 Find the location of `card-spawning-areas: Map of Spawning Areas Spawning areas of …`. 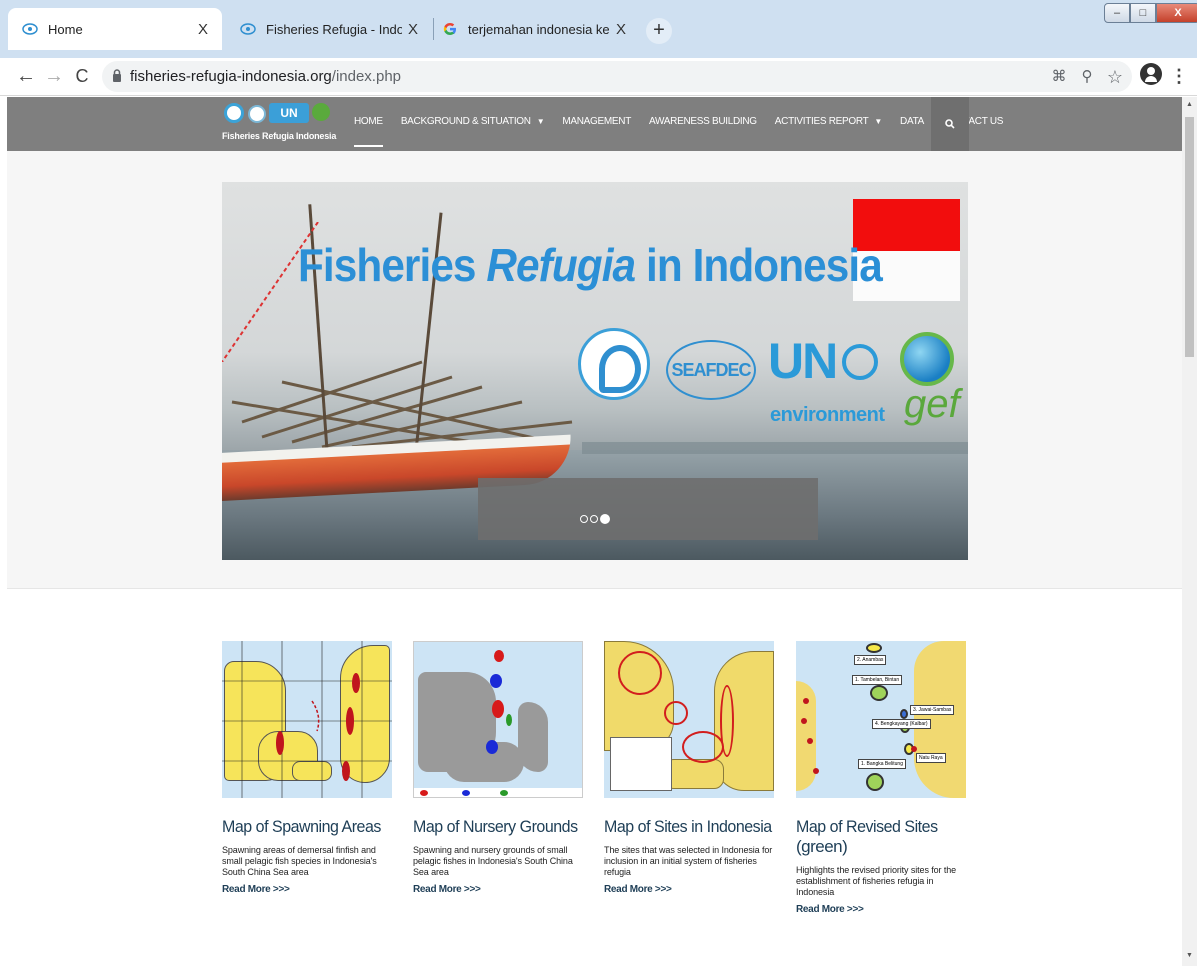

card-spawning-areas: Map of Spawning Areas Spawning areas of … is located at coordinates (310, 768).